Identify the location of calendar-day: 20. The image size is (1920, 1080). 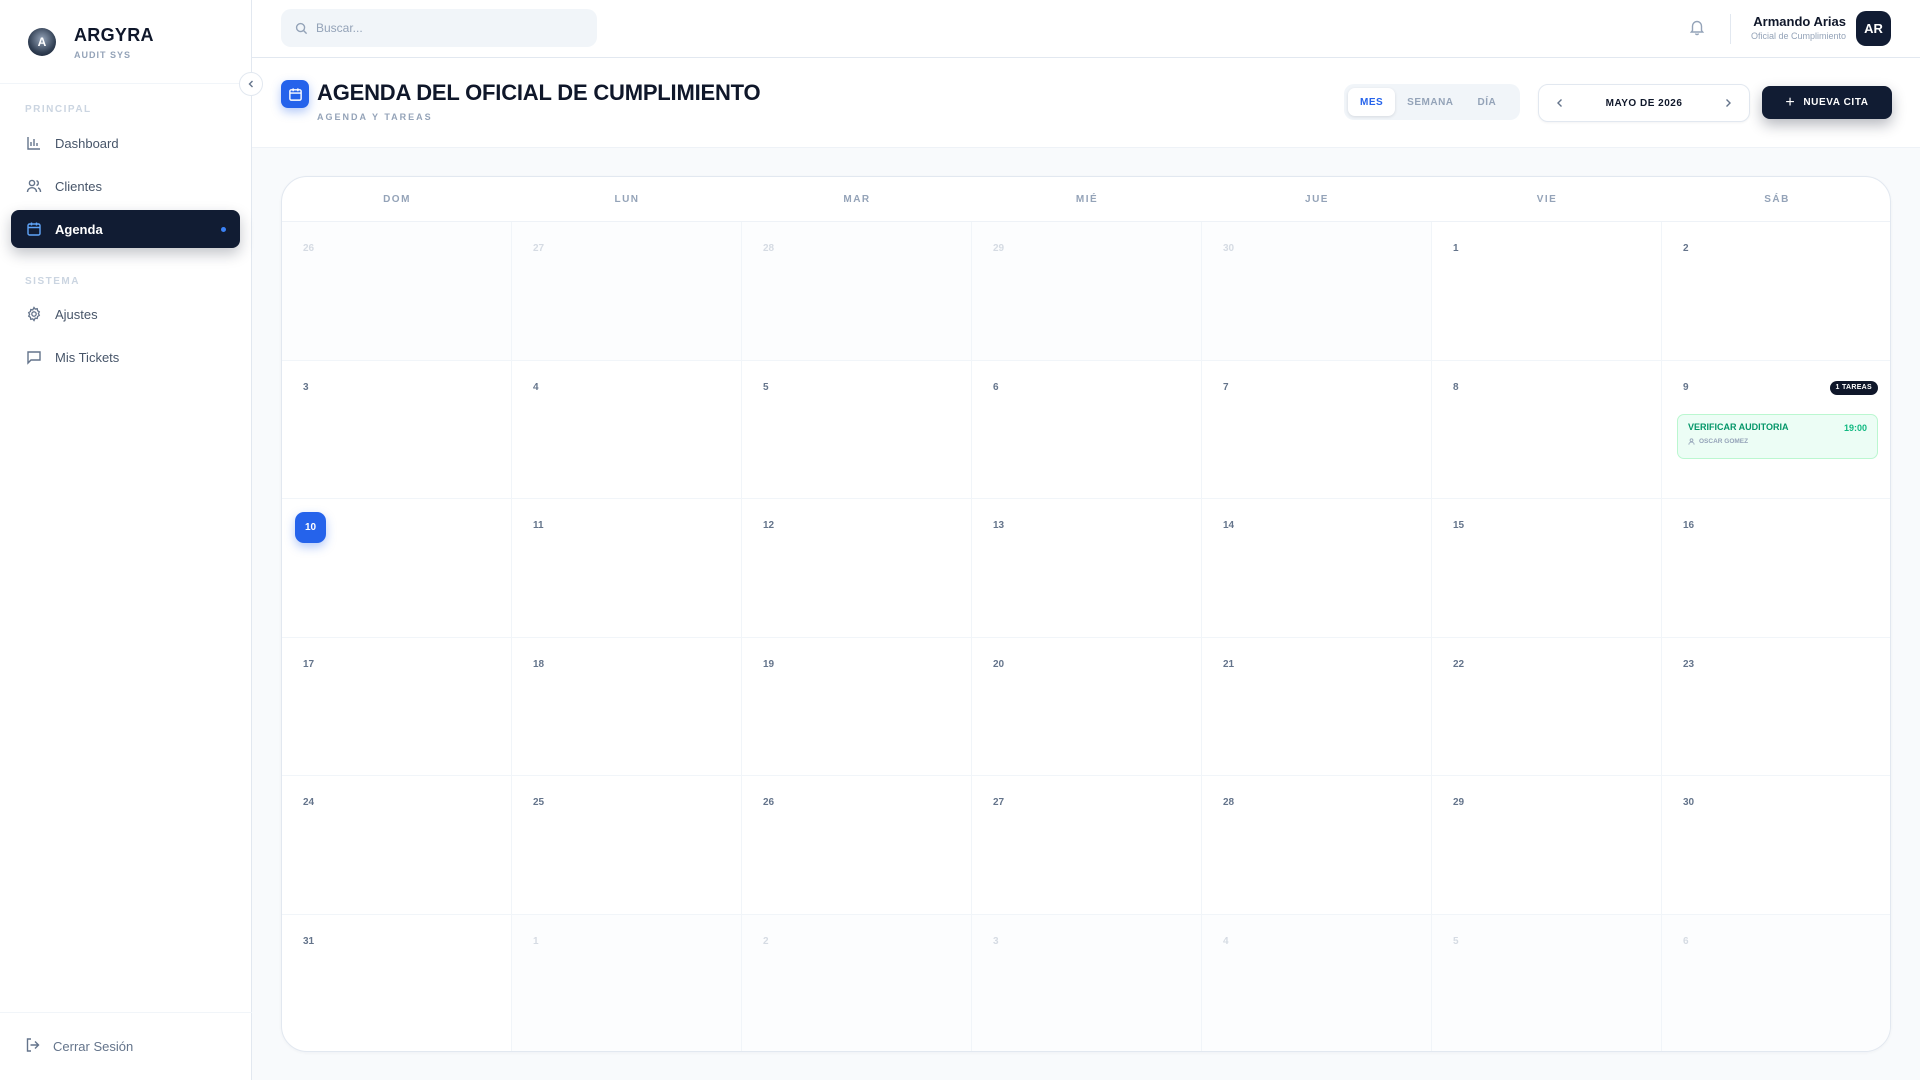
(1087, 706).